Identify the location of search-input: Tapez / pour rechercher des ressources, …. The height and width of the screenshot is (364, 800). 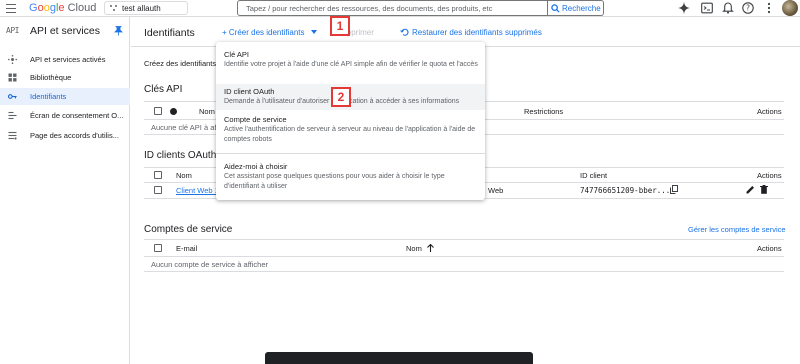
(392, 8).